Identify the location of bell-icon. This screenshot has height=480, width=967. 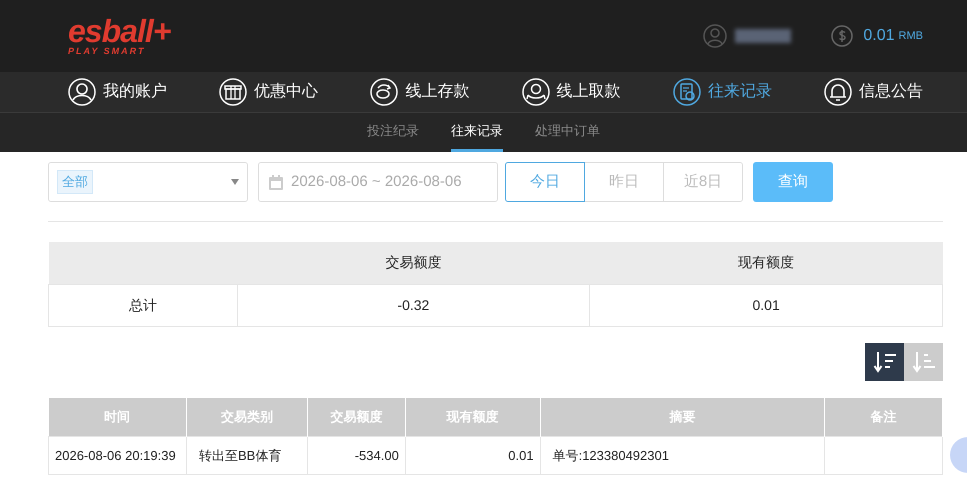
(838, 92).